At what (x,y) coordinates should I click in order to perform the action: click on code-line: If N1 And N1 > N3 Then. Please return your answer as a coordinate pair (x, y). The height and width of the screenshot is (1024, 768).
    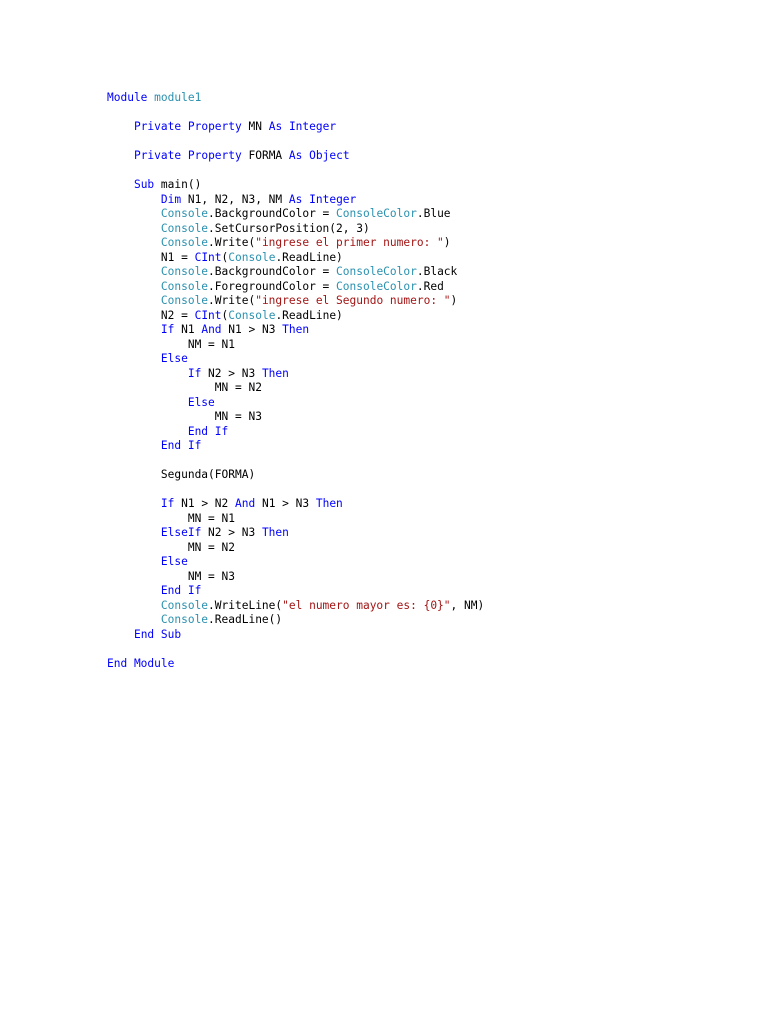
    Looking at the image, I should click on (427, 330).